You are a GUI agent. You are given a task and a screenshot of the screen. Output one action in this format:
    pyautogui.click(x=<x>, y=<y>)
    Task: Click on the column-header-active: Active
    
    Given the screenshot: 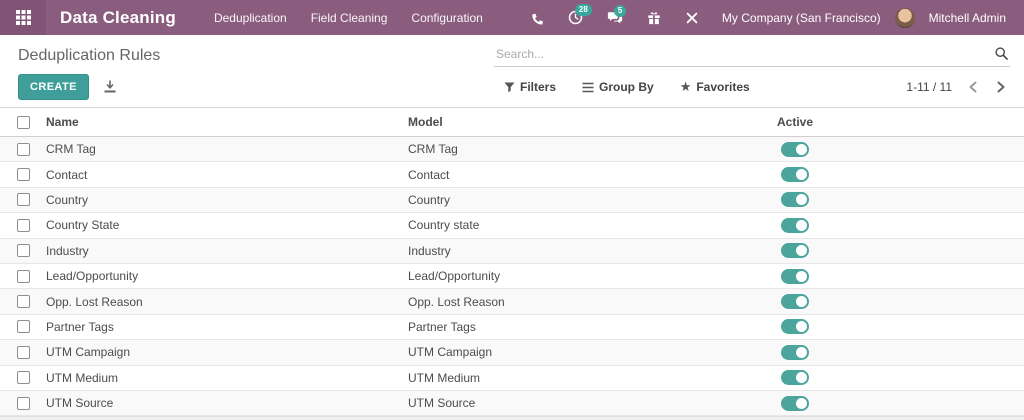 What is the action you would take?
    pyautogui.click(x=795, y=122)
    